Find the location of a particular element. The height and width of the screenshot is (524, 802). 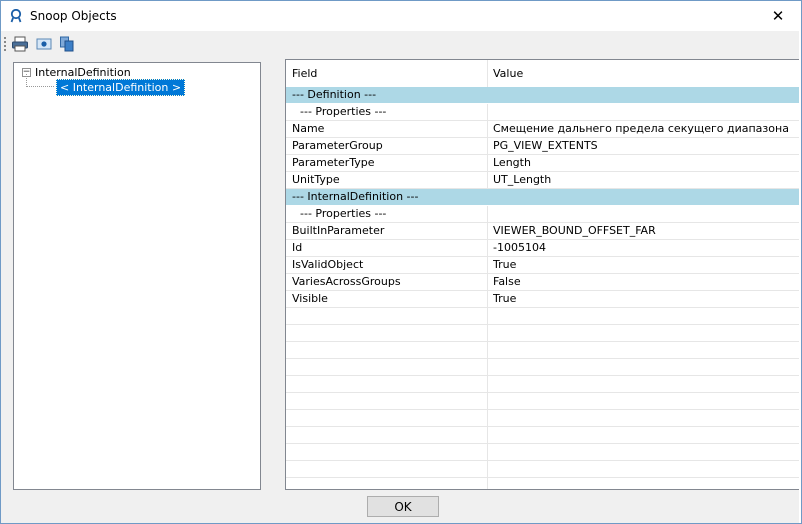

table-row: ParameterType Length is located at coordinates (542, 163).